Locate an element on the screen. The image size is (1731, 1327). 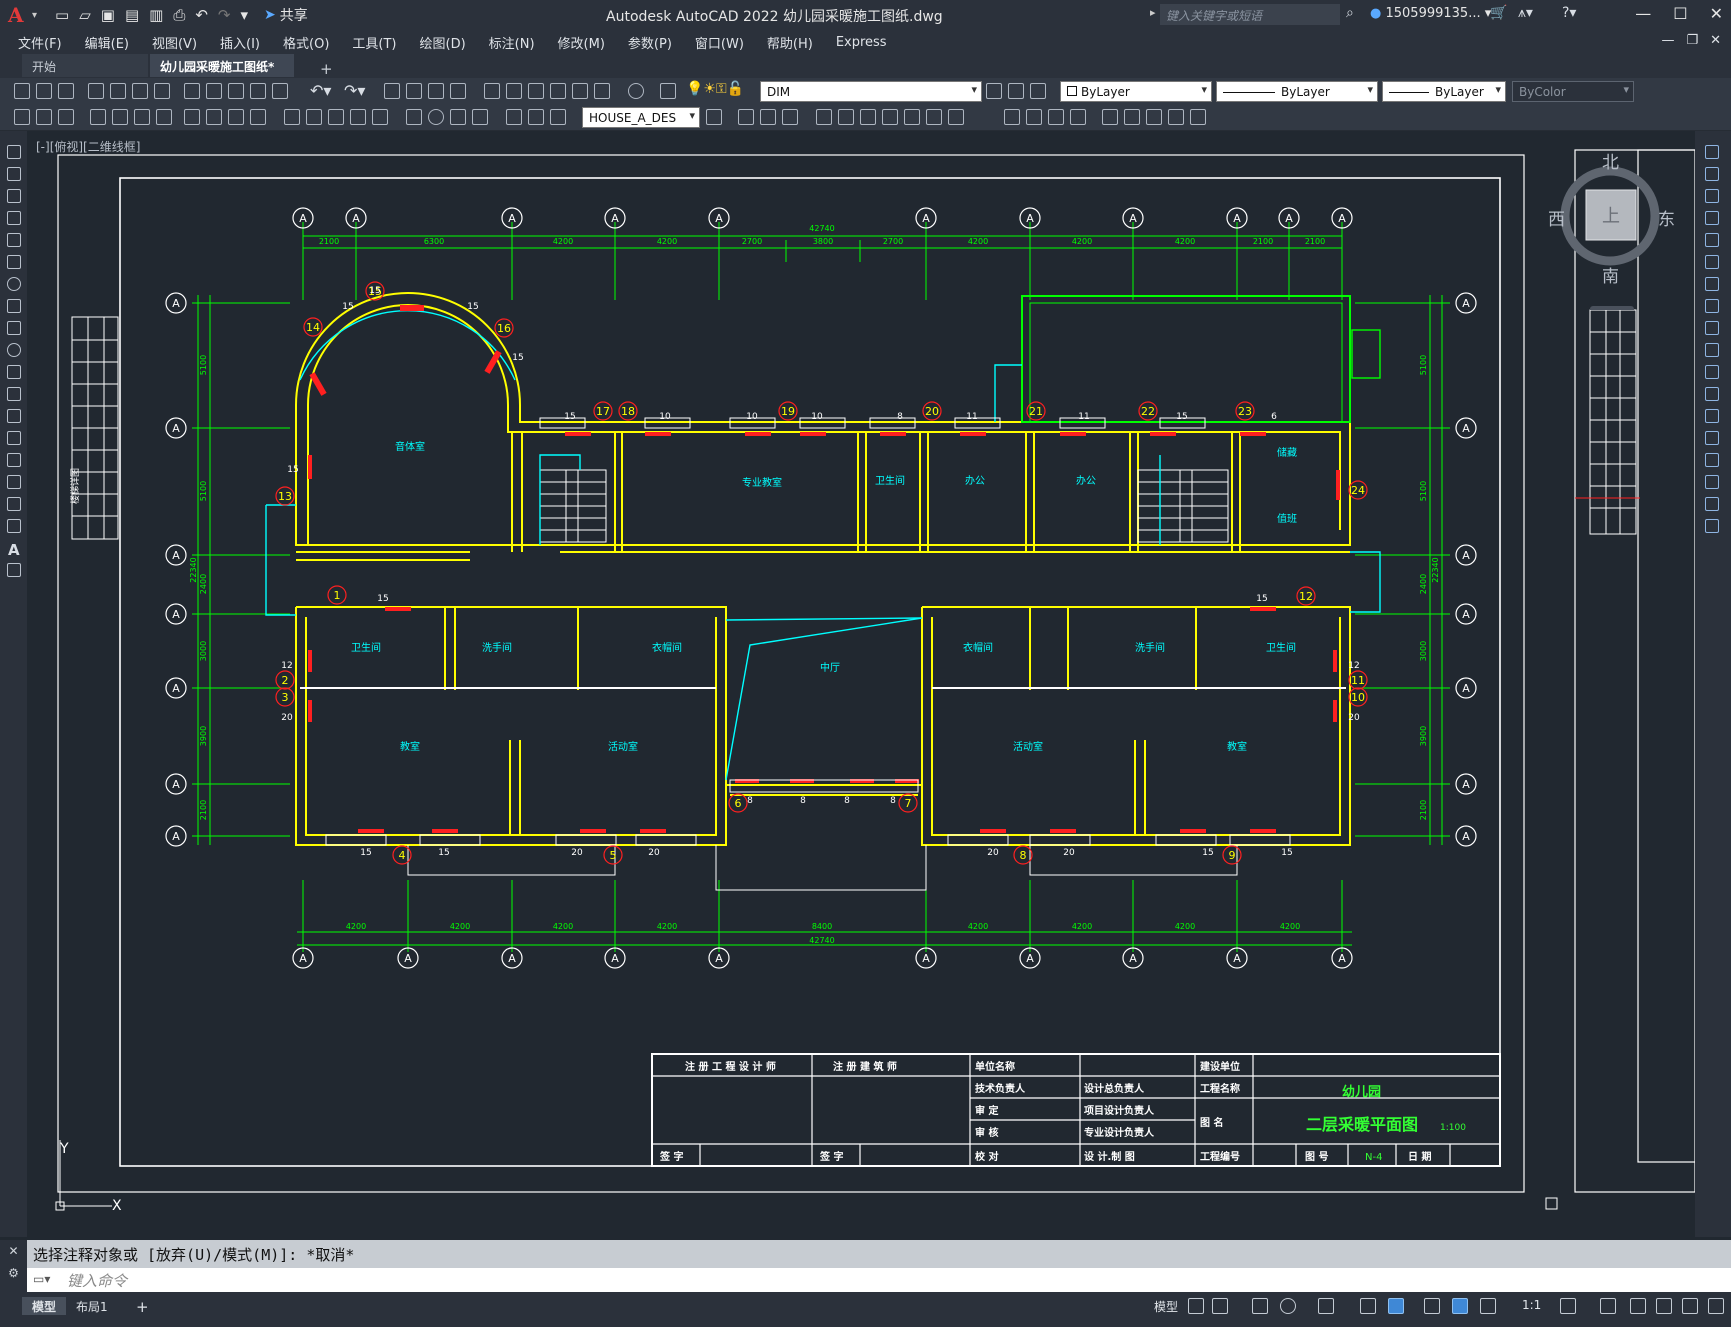
ellipse-icon is located at coordinates (14, 350).